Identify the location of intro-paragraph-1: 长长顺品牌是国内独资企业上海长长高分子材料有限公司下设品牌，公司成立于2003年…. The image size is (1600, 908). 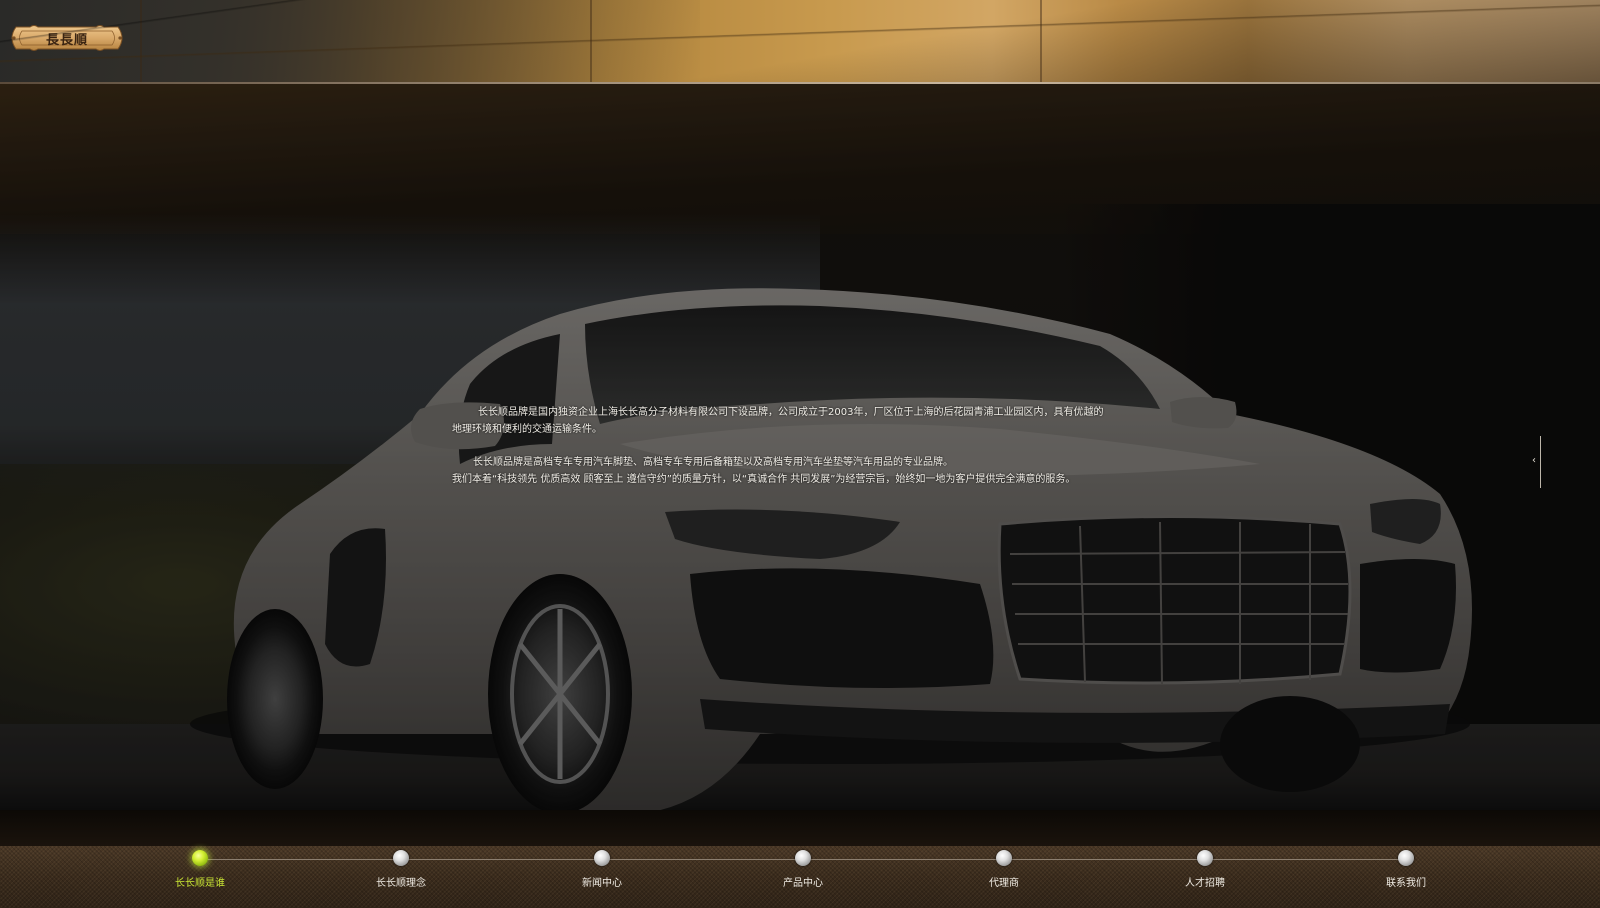
(778, 421).